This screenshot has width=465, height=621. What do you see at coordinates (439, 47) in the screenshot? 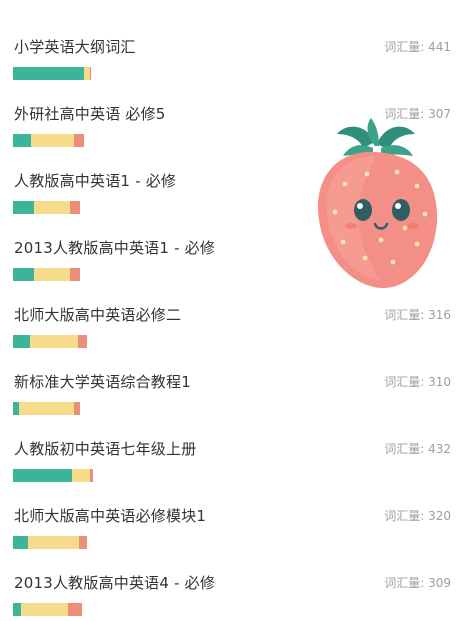
I see `word-count-value: 441` at bounding box center [439, 47].